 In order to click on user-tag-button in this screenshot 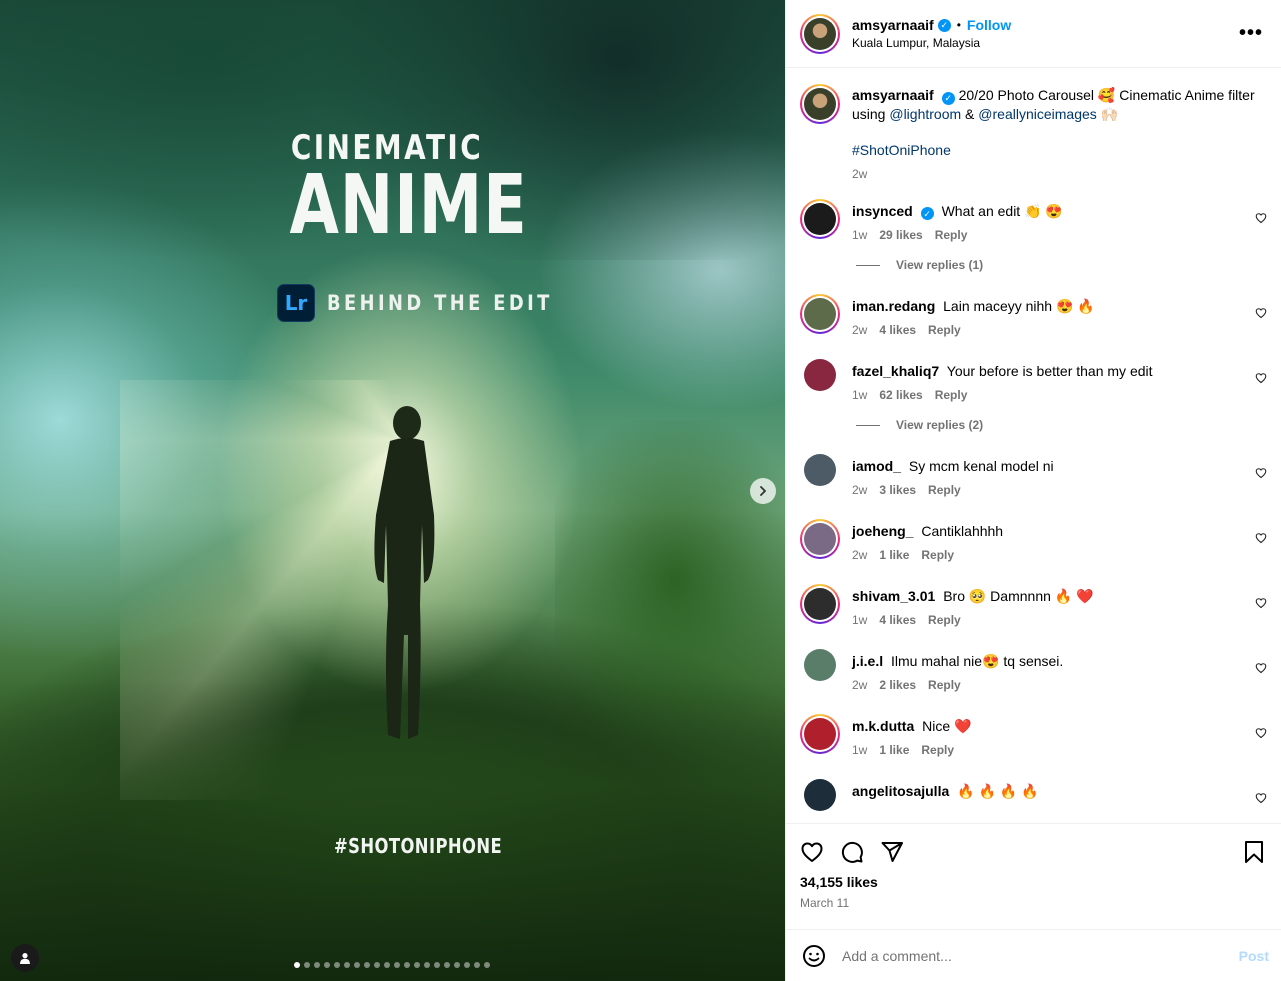, I will do `click(25, 958)`.